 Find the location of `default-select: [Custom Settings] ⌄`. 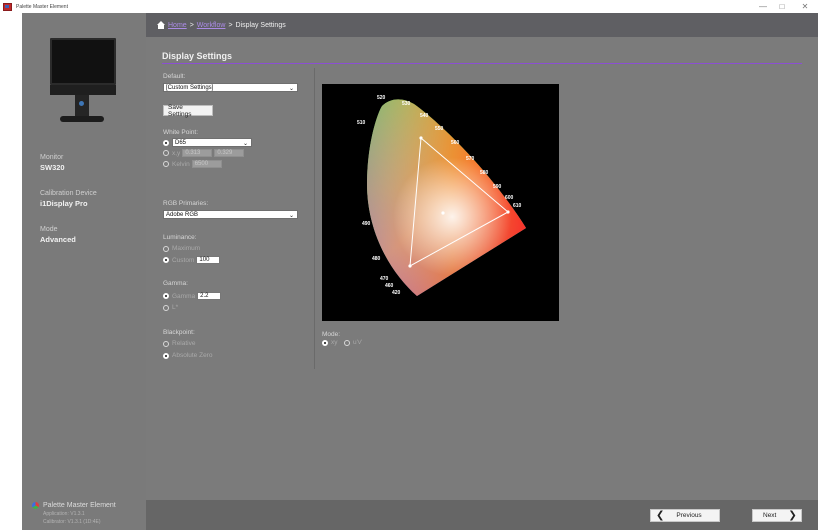

default-select: [Custom Settings] ⌄ is located at coordinates (230, 87).